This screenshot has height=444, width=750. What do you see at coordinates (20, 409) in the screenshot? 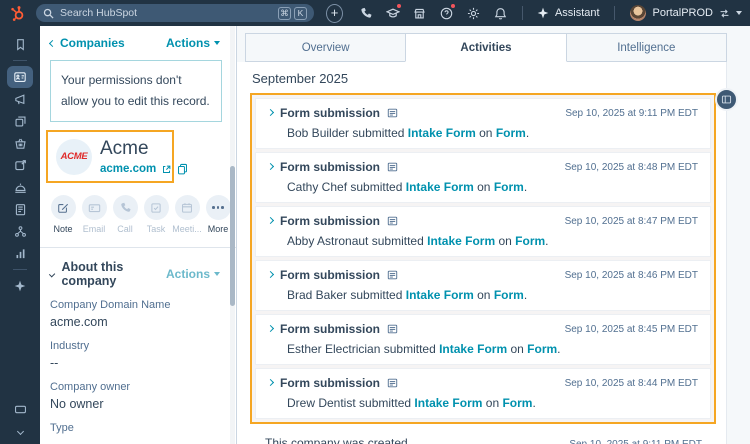
I see `sidebar-item-more-tools` at bounding box center [20, 409].